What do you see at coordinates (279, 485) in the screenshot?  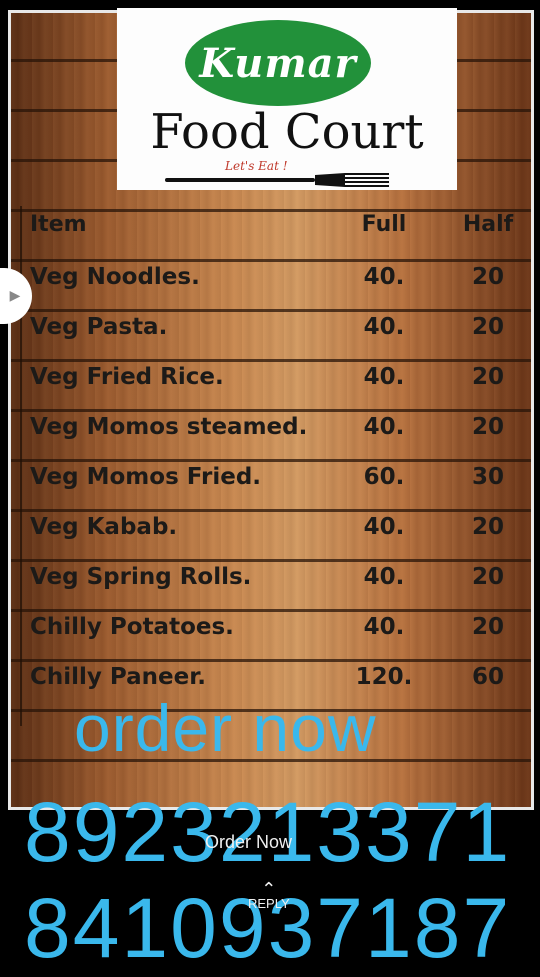 I see `menu-row: Veg Momos Fried. 60. 30` at bounding box center [279, 485].